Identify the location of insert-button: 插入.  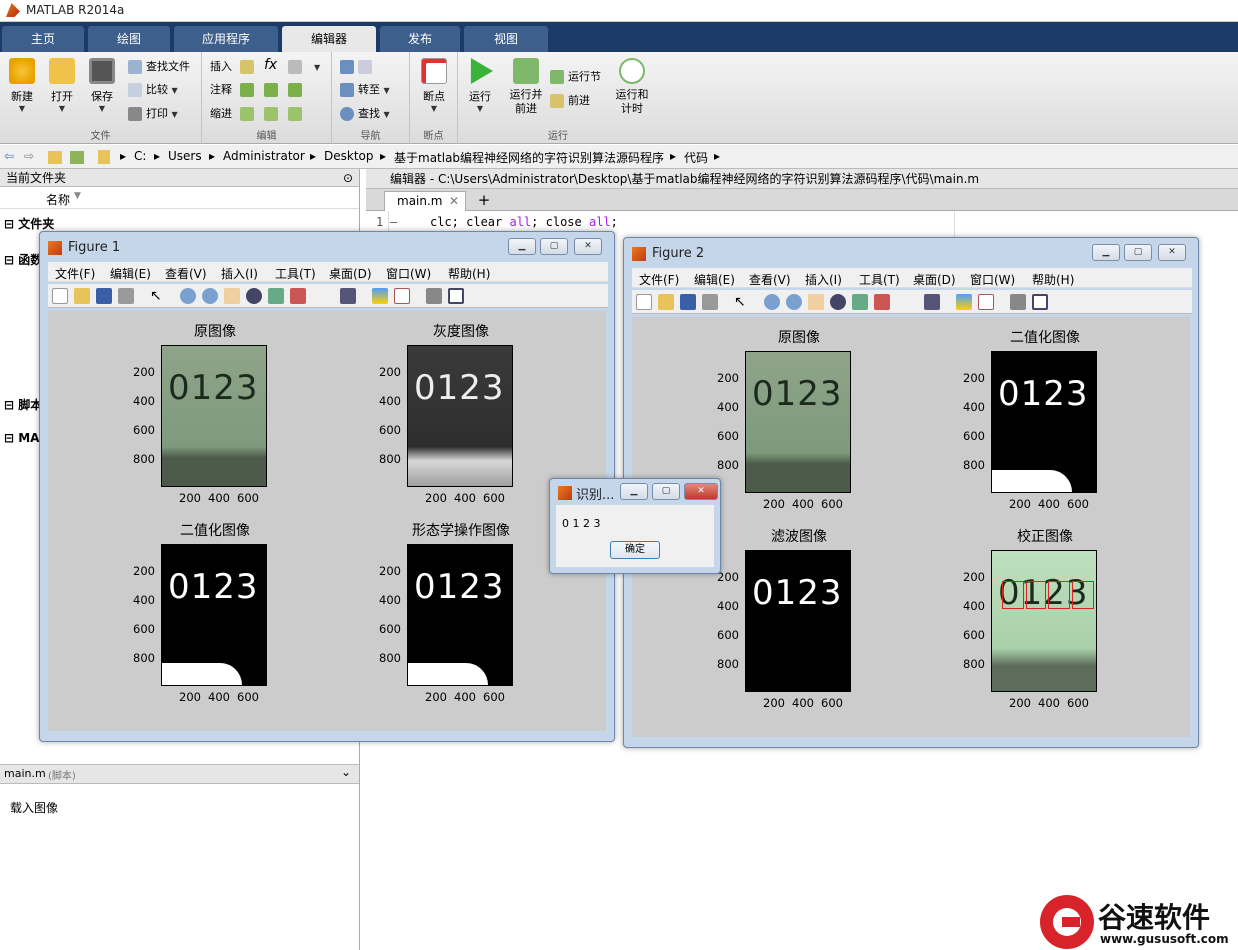
(221, 67).